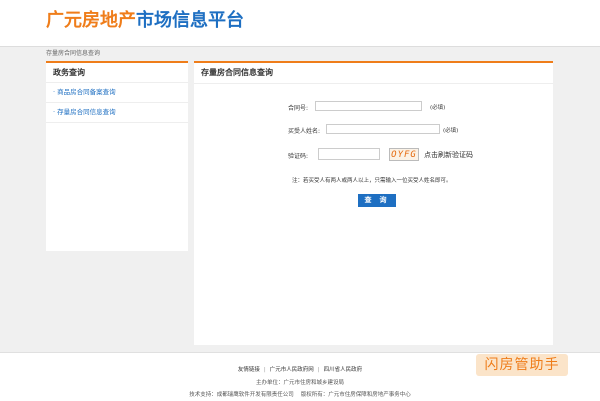 This screenshot has width=600, height=401. Describe the element at coordinates (304, 131) in the screenshot. I see `buyer-name-label: 买受人姓名:` at that location.